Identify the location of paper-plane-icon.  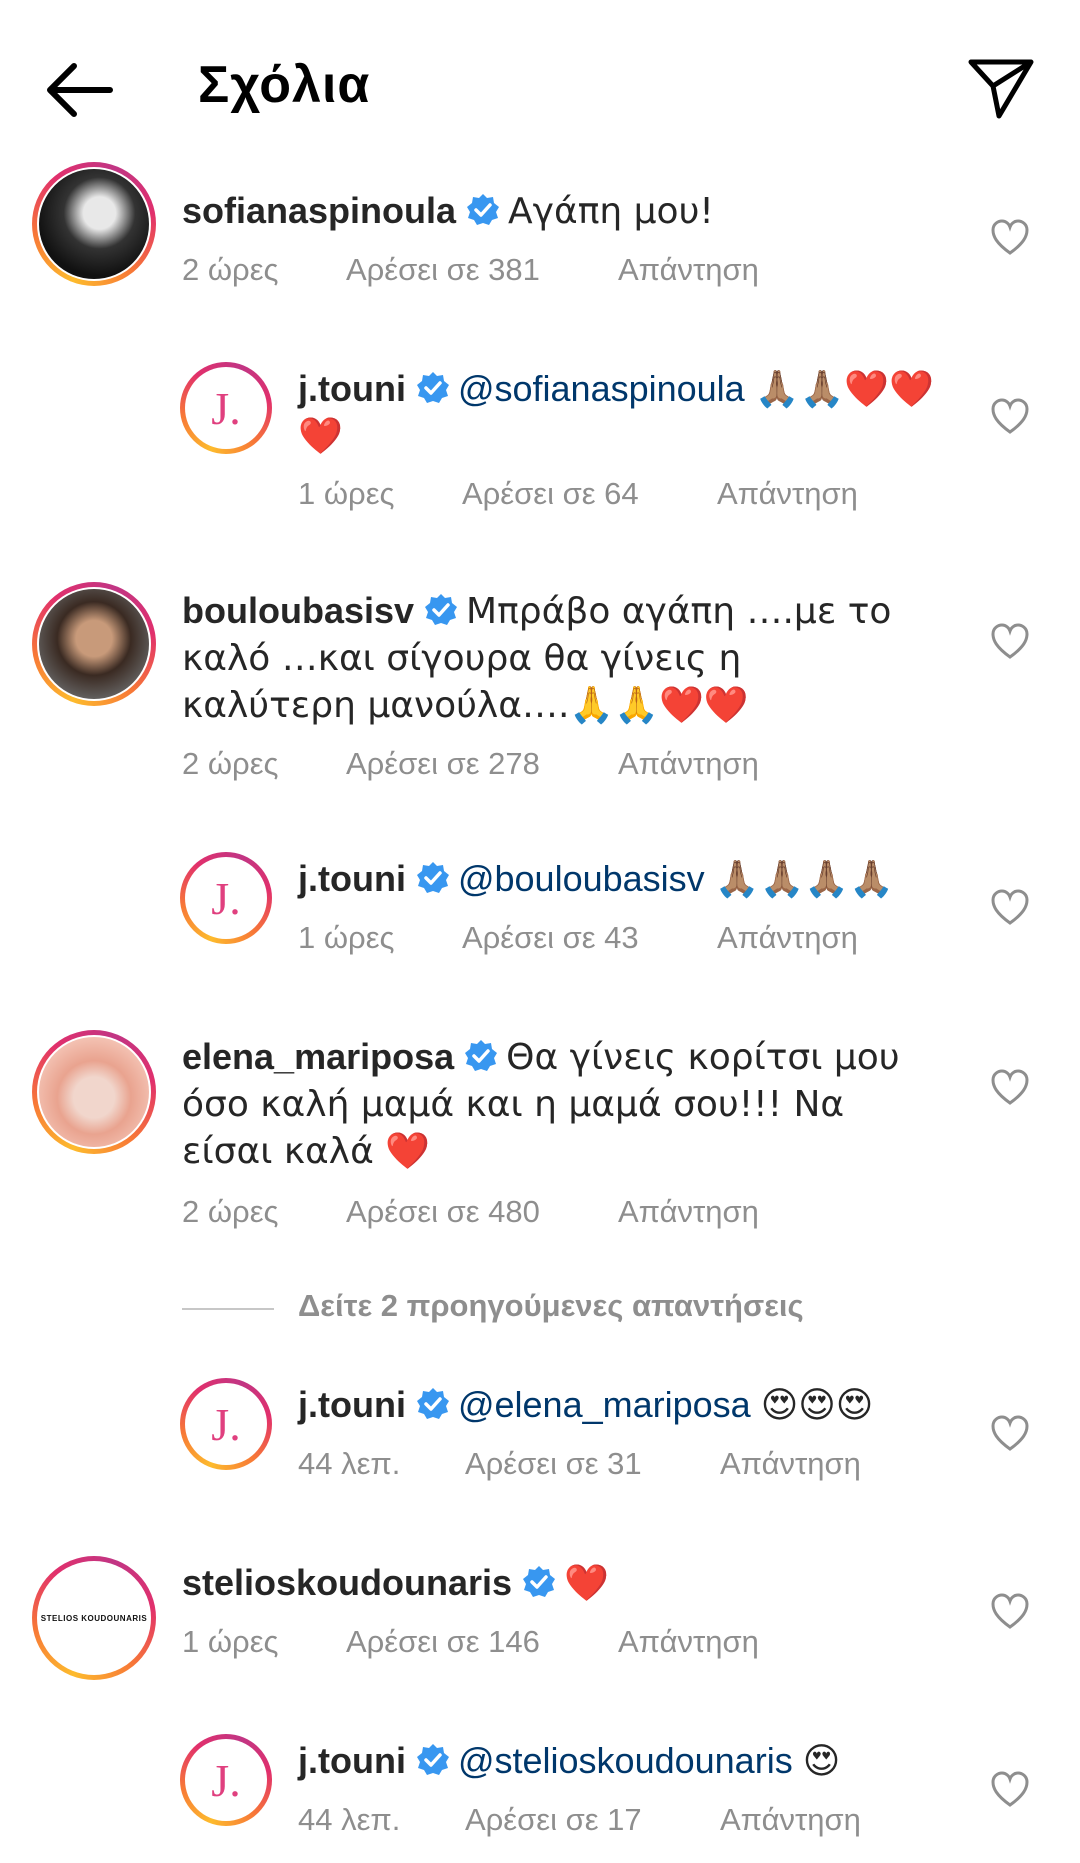
(1001, 88).